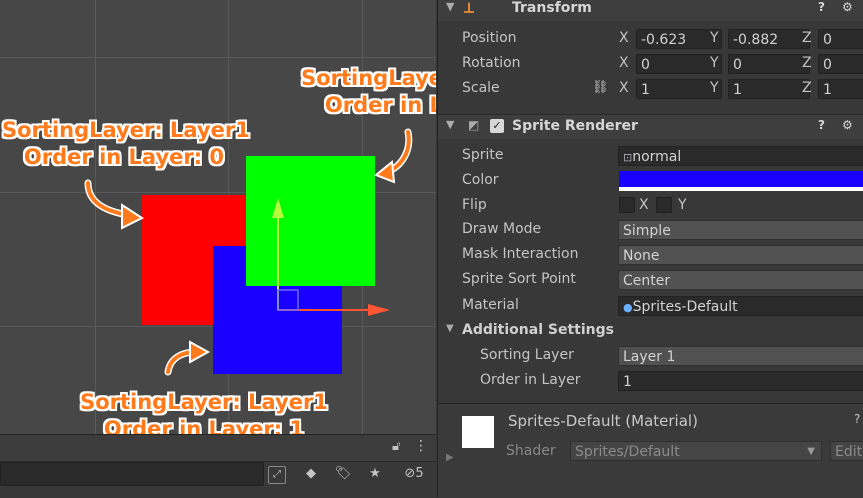  What do you see at coordinates (519, 279) in the screenshot?
I see `sort-point-label: Sprite Sort Point` at bounding box center [519, 279].